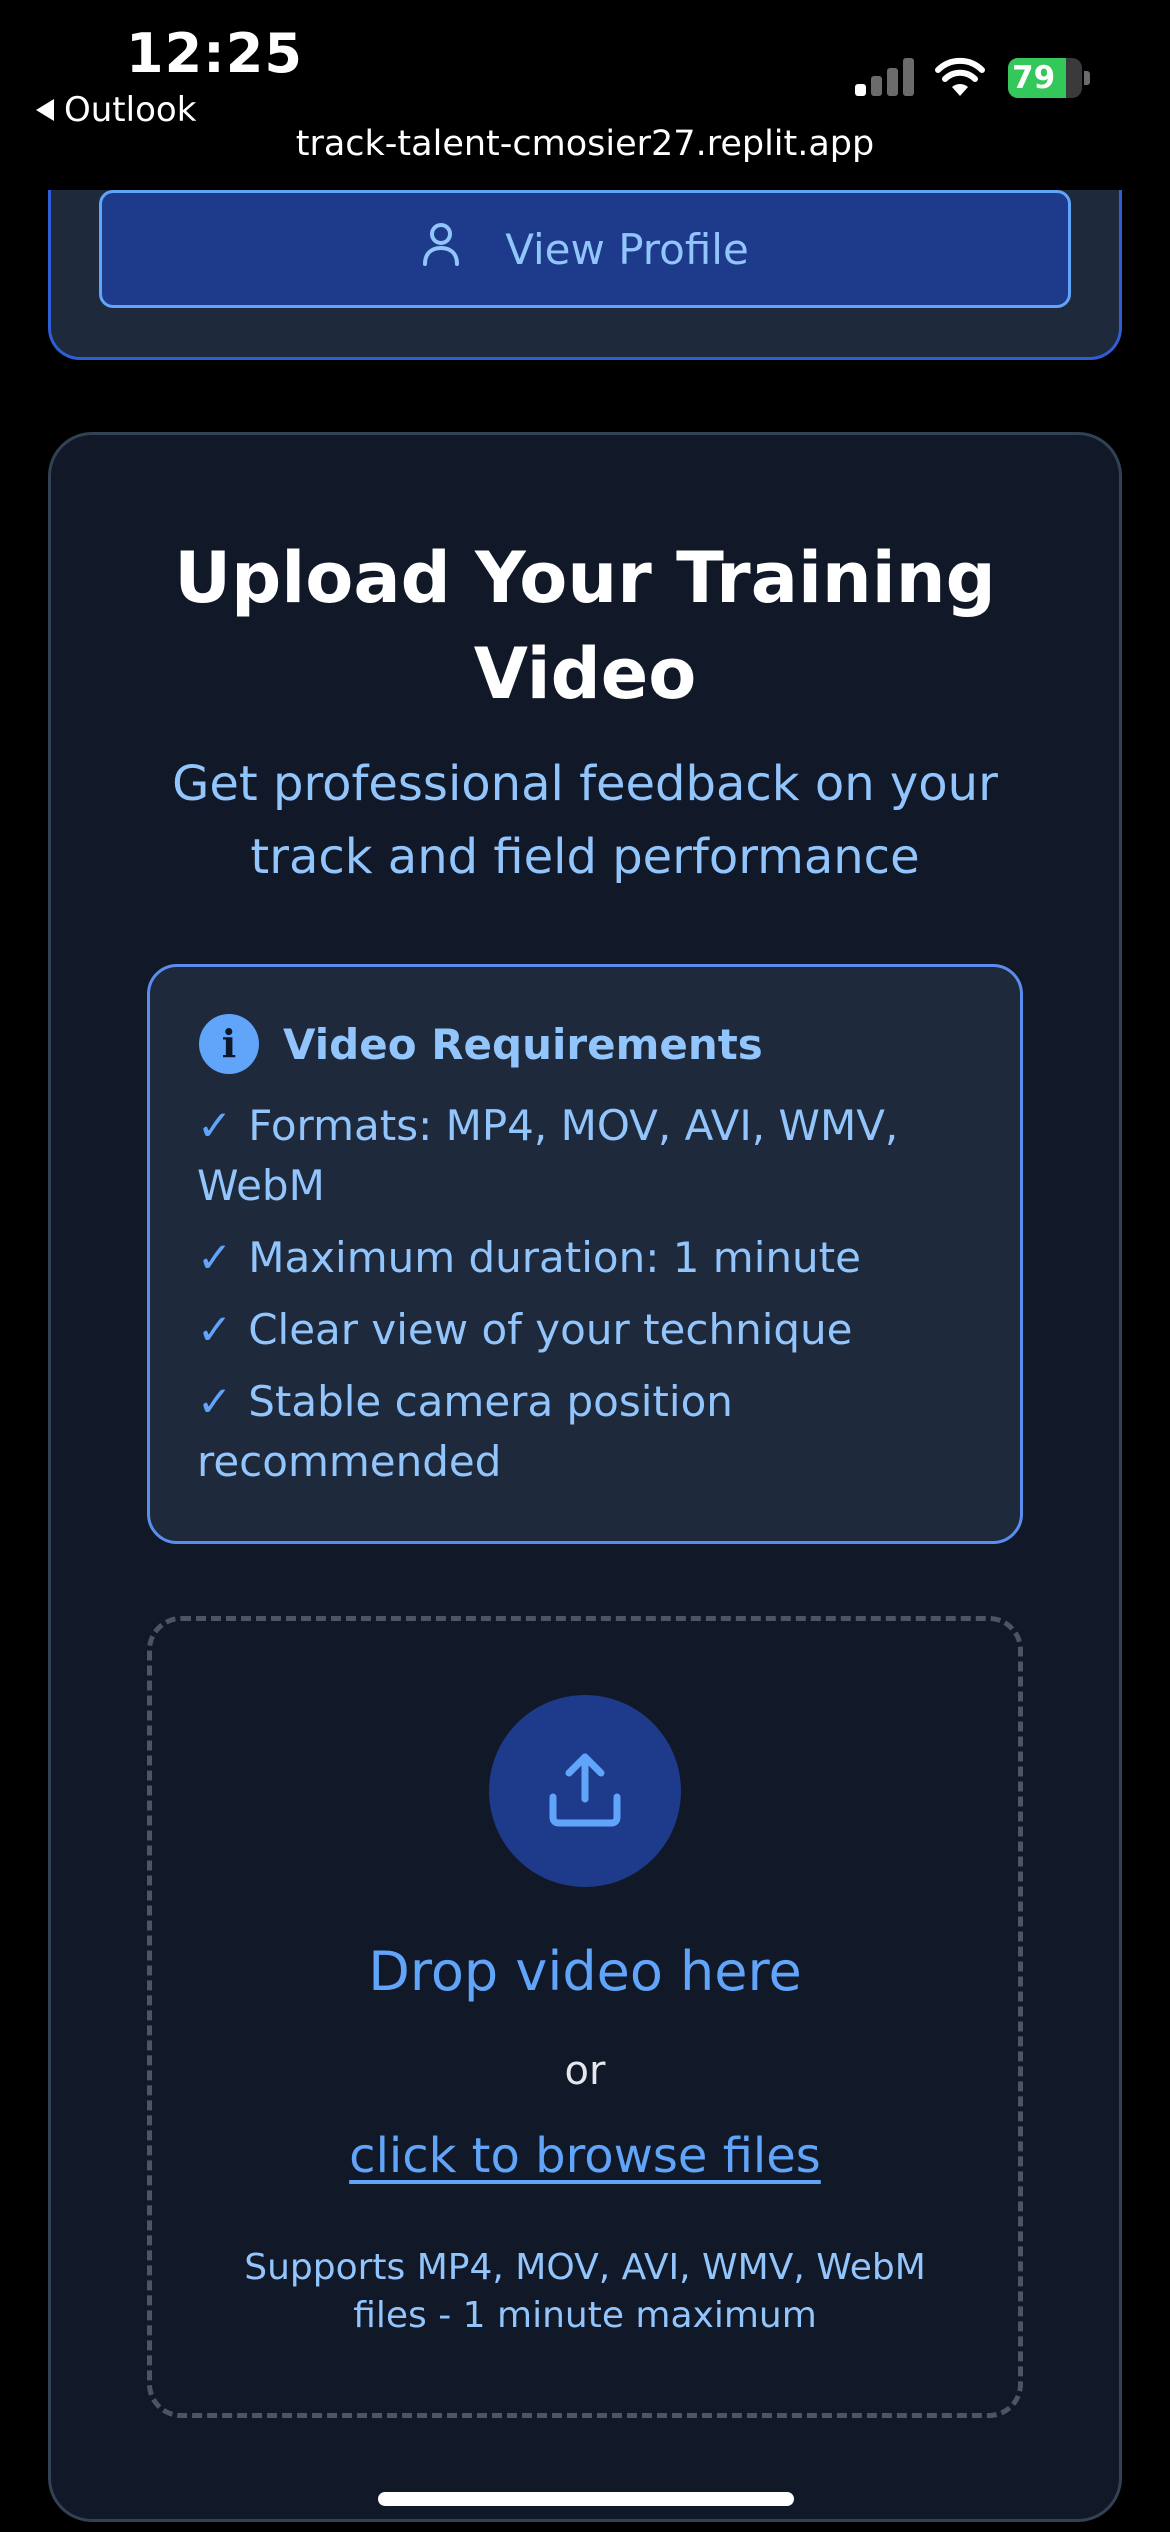  I want to click on view-profile-button: View Profile, so click(585, 249).